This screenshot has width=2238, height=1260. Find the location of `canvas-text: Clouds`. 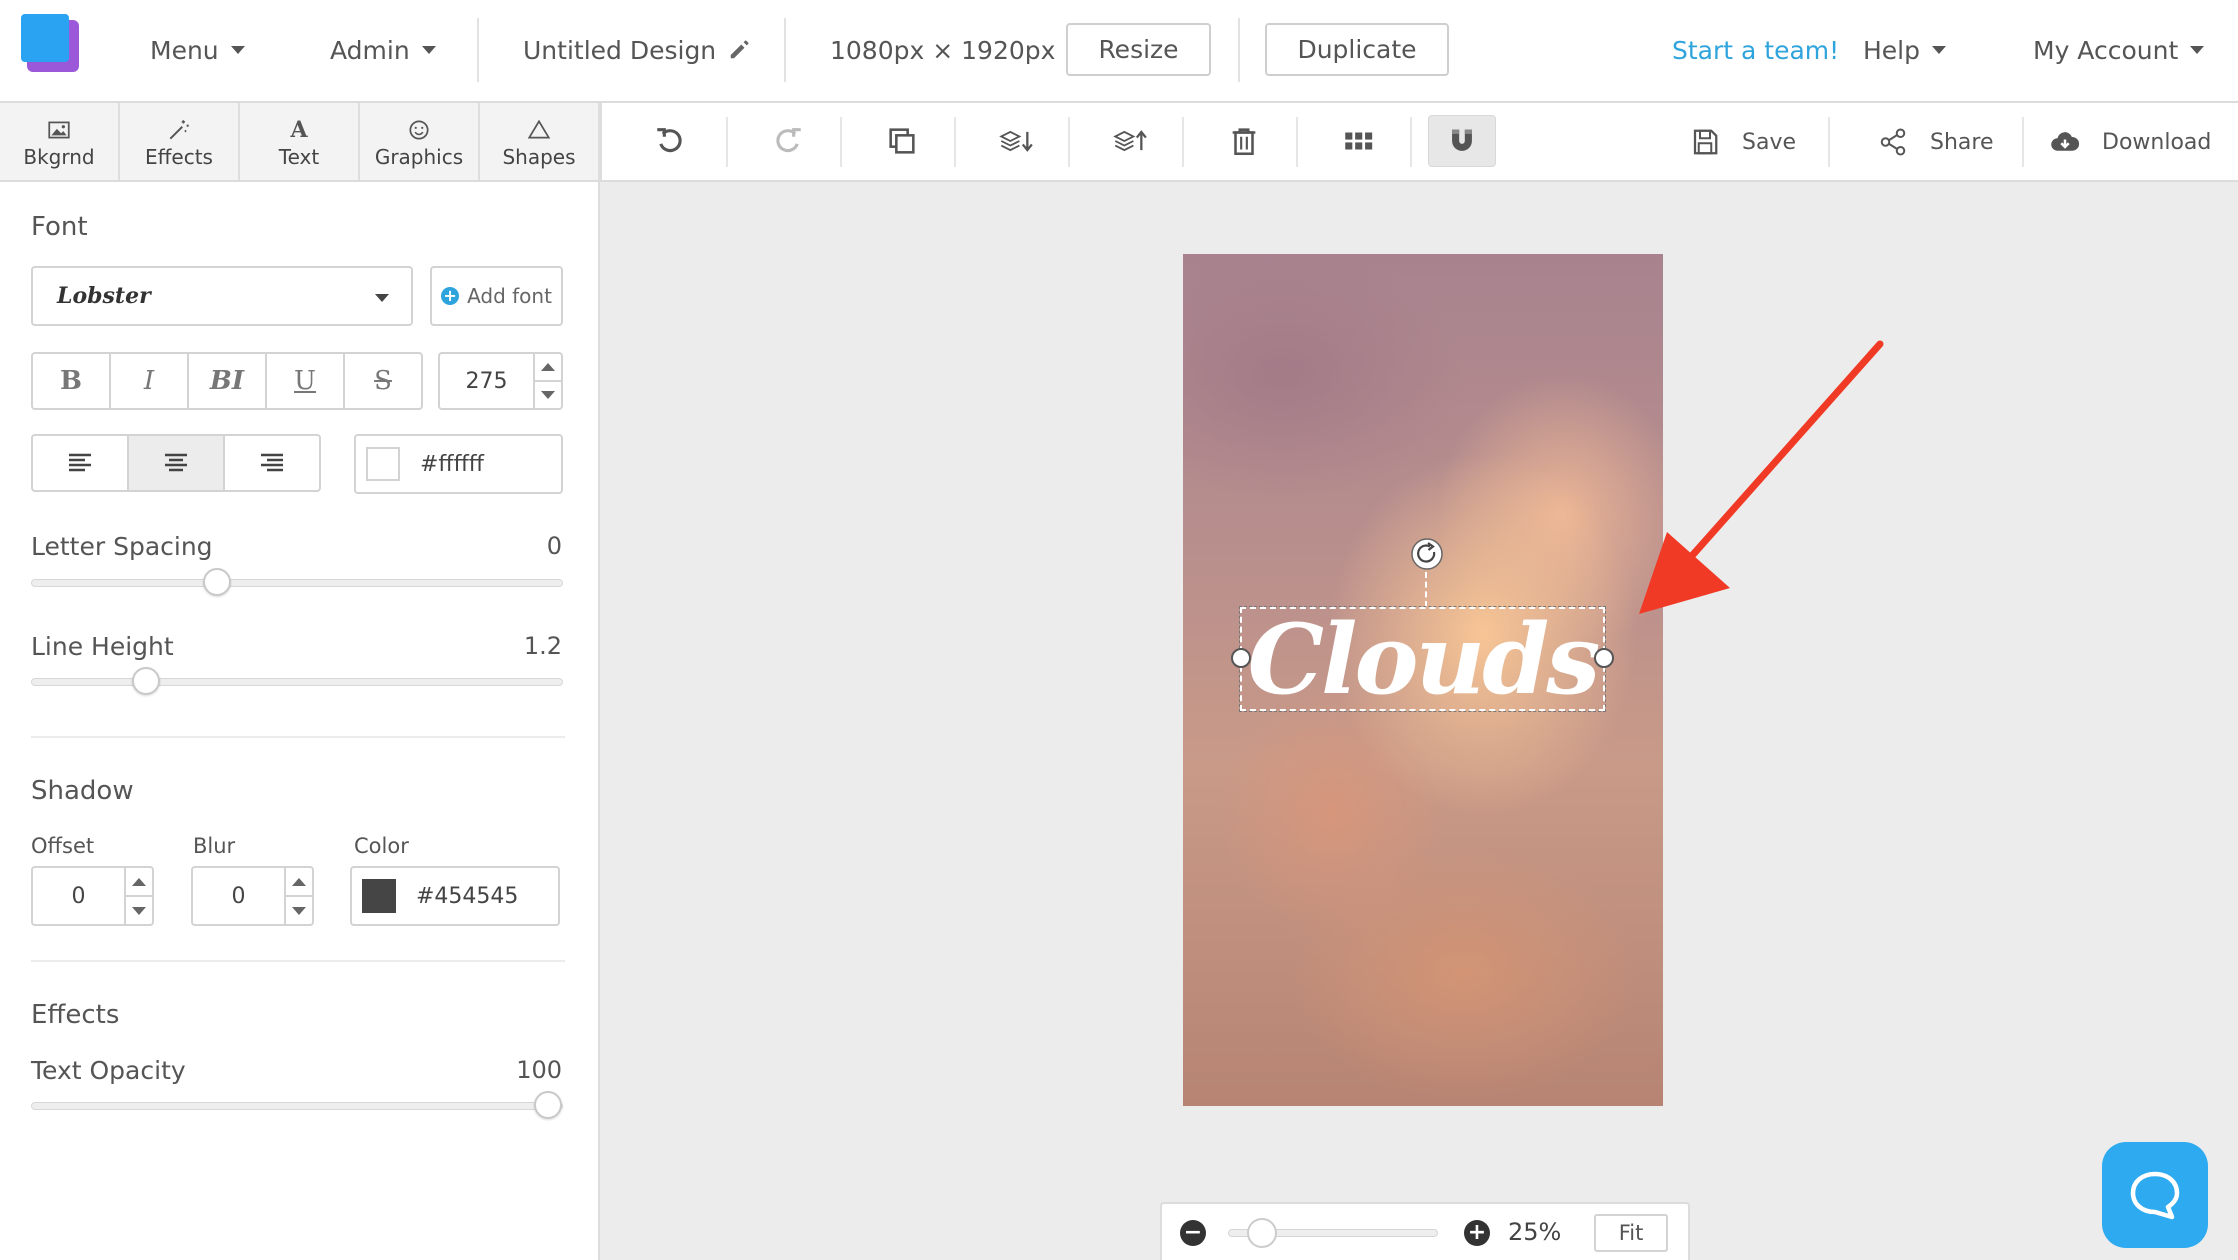

canvas-text: Clouds is located at coordinates (1422, 659).